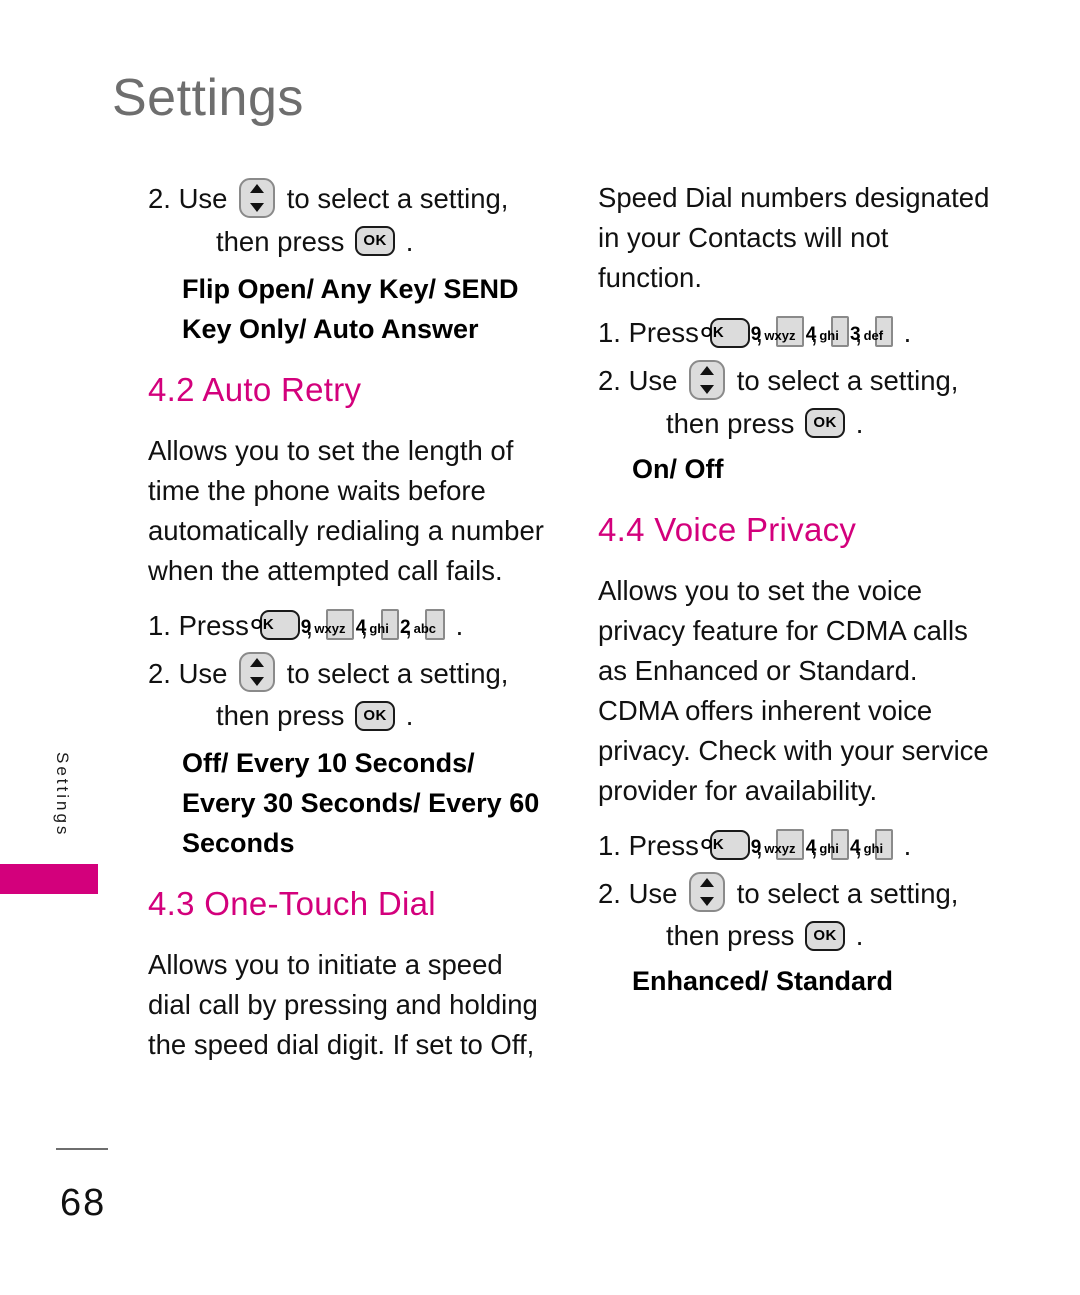  Describe the element at coordinates (855, 335) in the screenshot. I see `key-digit: 3` at that location.